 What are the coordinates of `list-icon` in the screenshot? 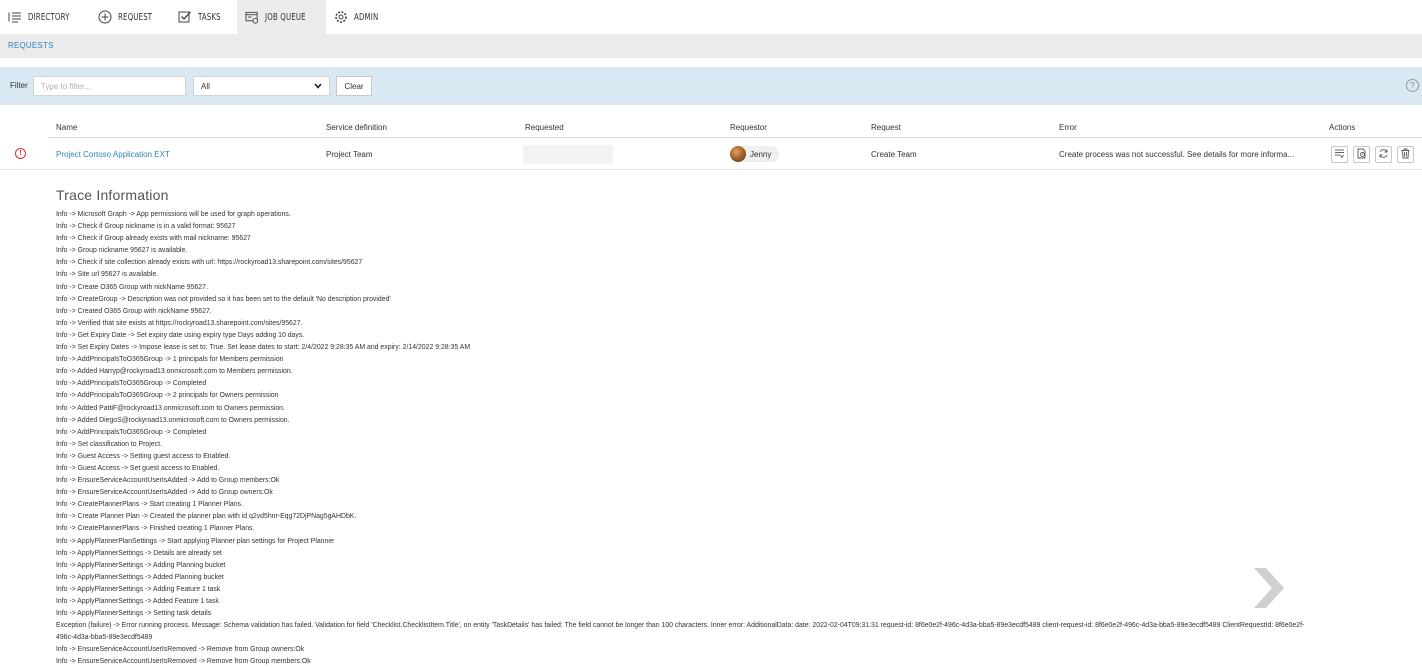 It's located at (15, 17).